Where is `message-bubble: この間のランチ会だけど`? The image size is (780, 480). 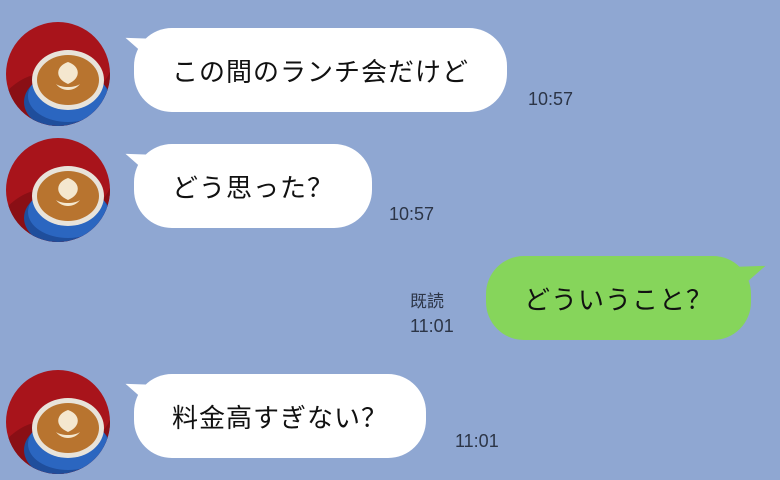 message-bubble: この間のランチ会だけど is located at coordinates (321, 70).